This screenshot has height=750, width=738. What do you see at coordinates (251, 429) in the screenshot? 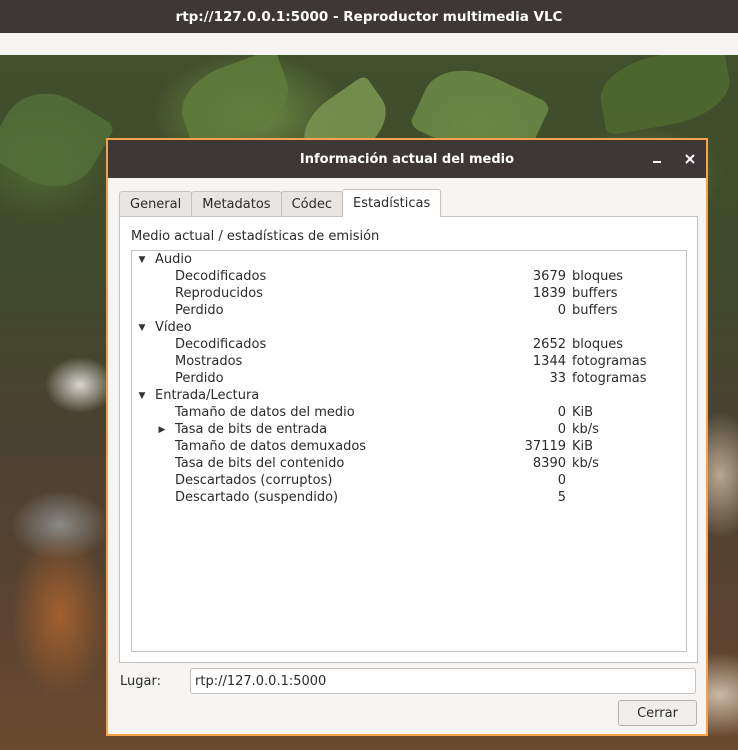
I see `stat-label: Tasa de bits de entrada` at bounding box center [251, 429].